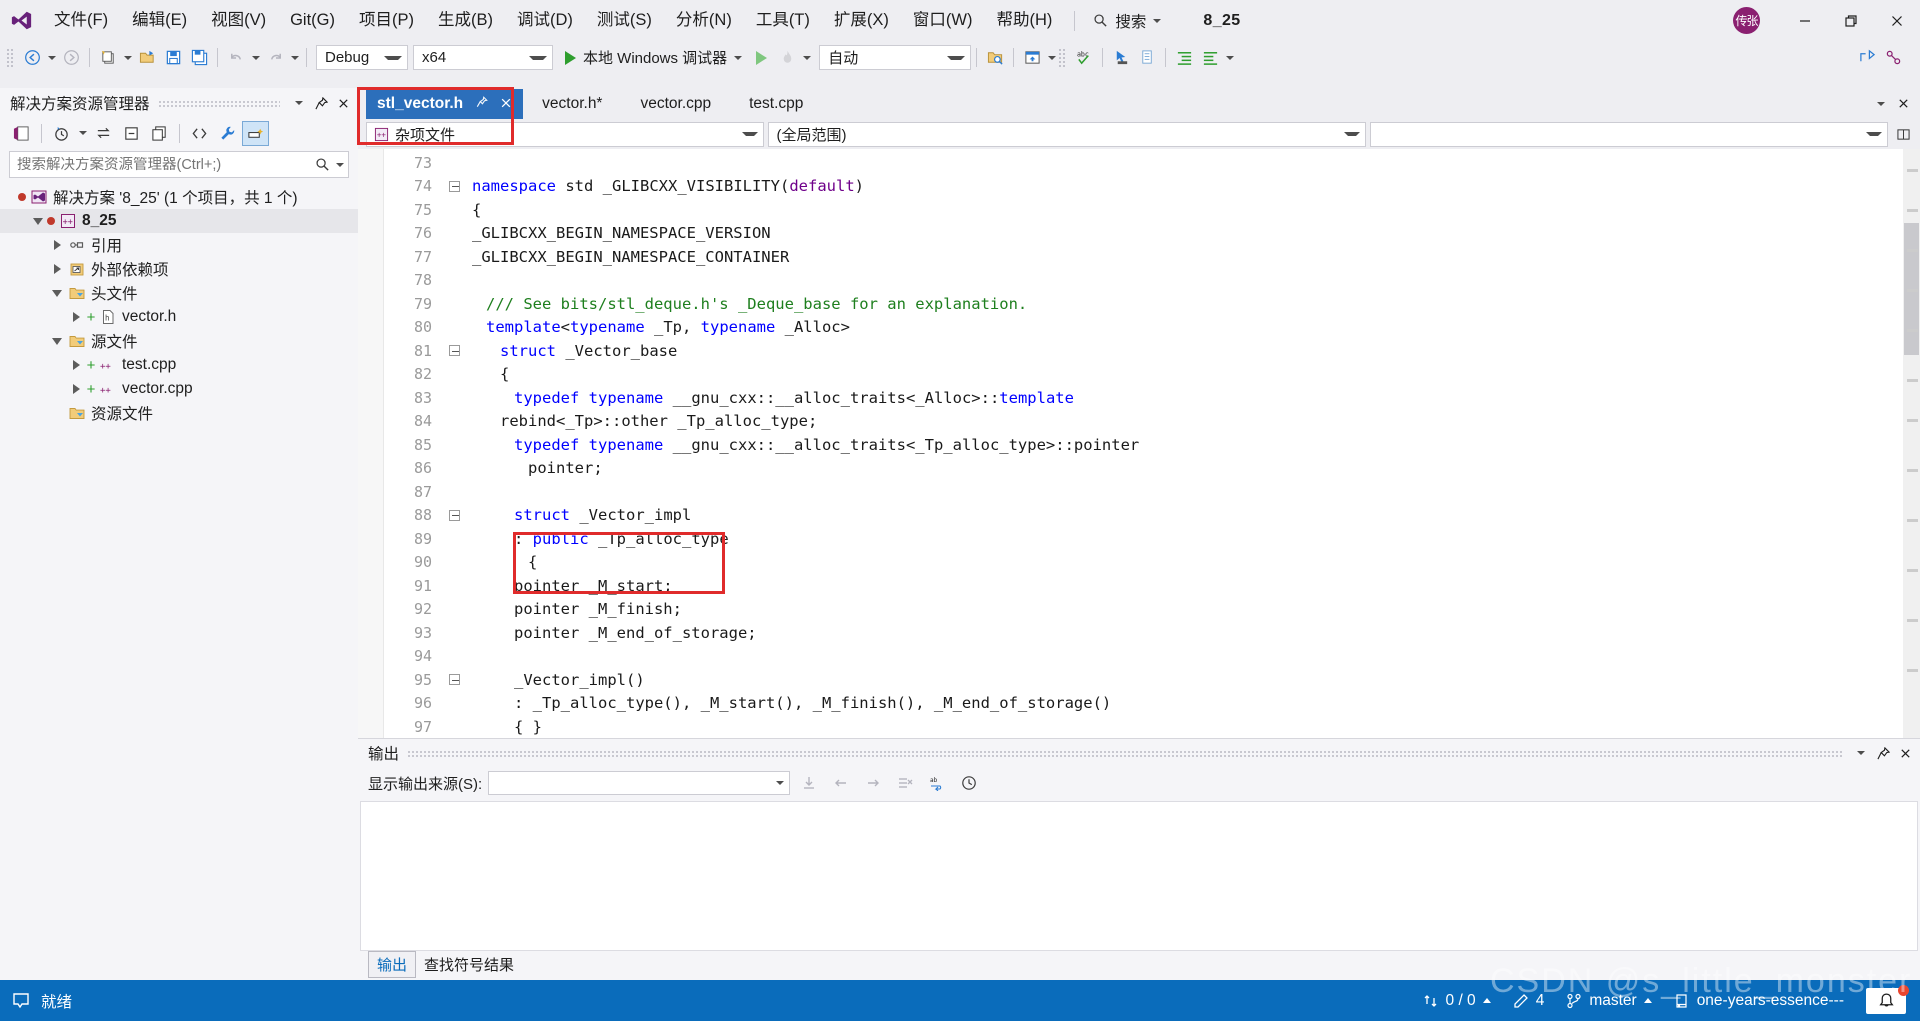 The height and width of the screenshot is (1021, 1920). I want to click on collapse-all-button, so click(131, 133).